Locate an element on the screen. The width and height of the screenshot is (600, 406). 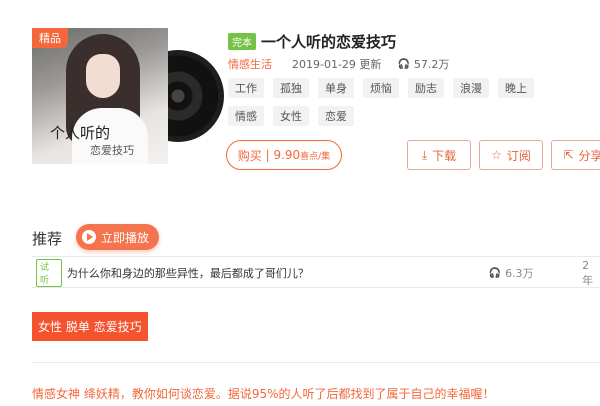
play-count: 🎧 57.2万 is located at coordinates (423, 64).